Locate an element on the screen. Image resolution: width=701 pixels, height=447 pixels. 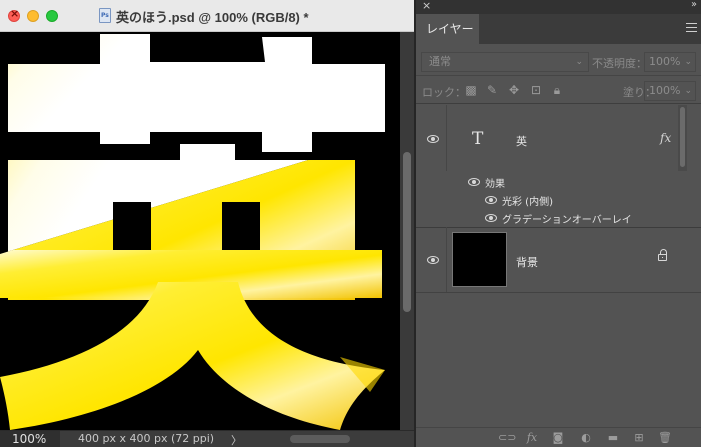
layer-row-text: T 英 fx ^ is located at coordinates (558, 138).